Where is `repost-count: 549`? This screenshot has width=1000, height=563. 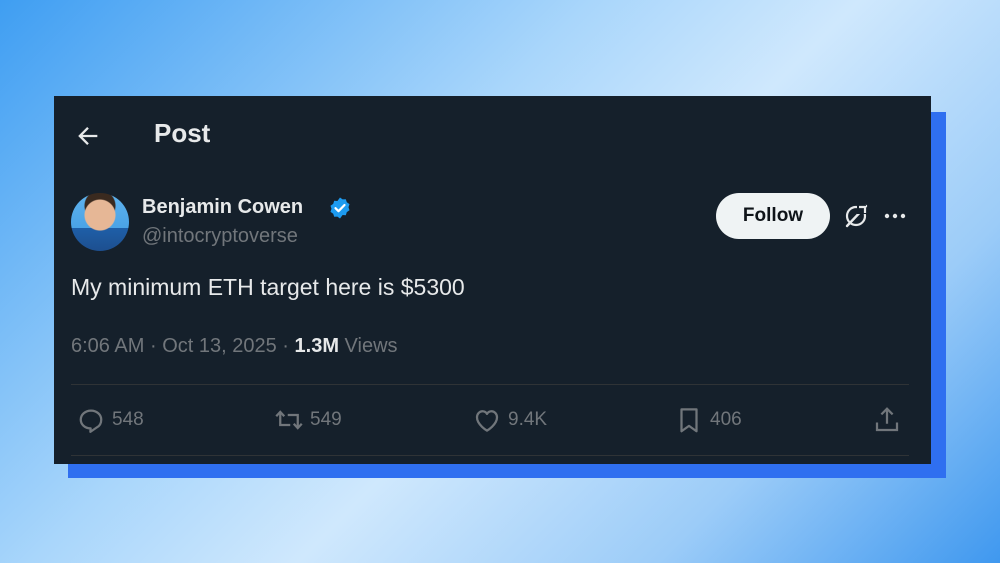 repost-count: 549 is located at coordinates (326, 419).